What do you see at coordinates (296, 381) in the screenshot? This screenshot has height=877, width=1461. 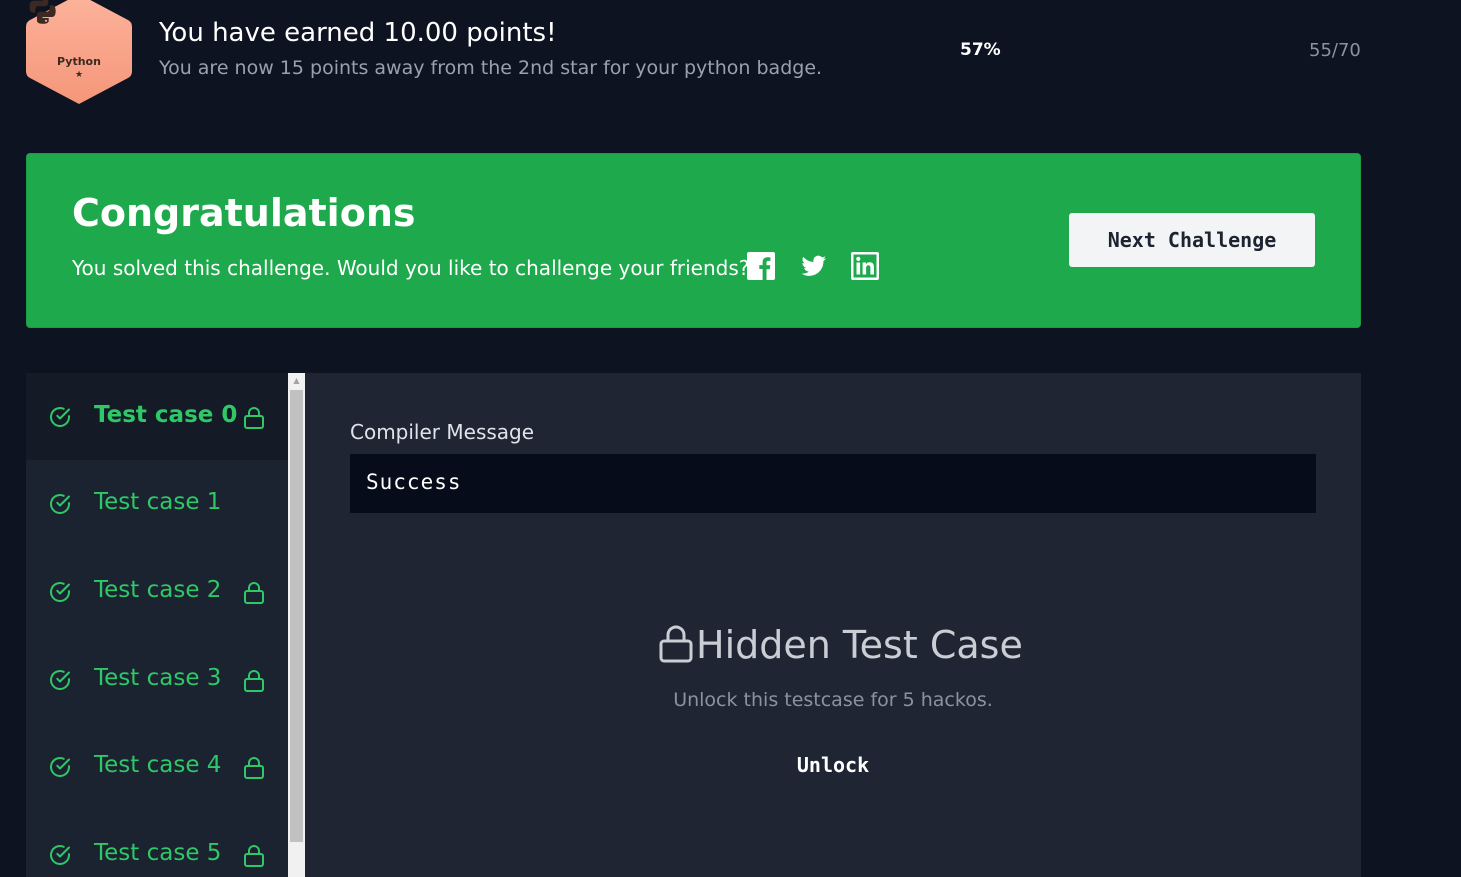 I see `scroll-up-arrow-icon: ▲` at bounding box center [296, 381].